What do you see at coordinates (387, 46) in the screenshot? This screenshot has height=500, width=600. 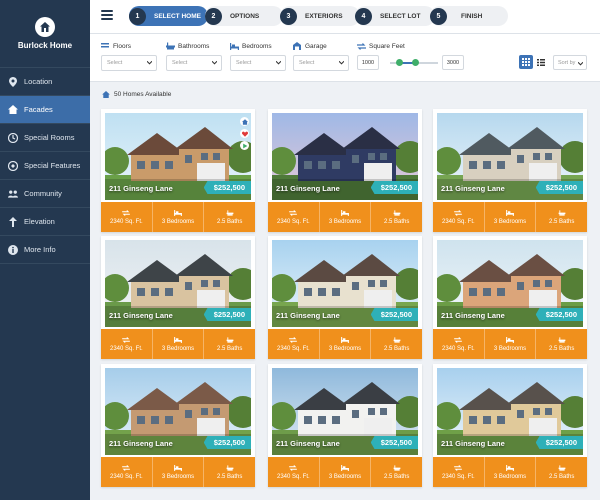 I see `square-feet-label: Square Feet` at bounding box center [387, 46].